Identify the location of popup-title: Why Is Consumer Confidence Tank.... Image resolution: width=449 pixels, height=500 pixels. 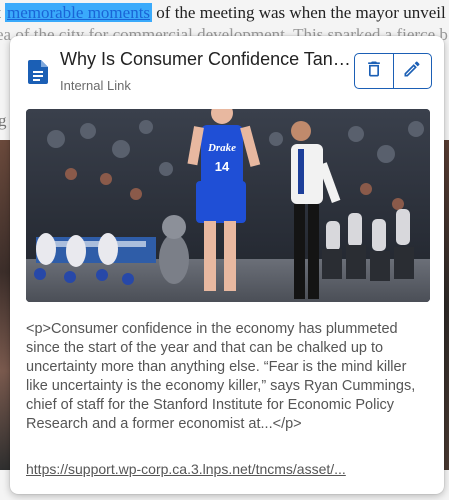
(206, 59).